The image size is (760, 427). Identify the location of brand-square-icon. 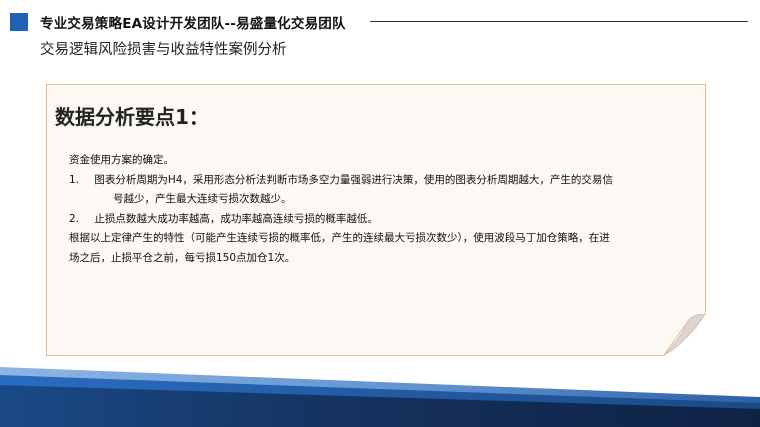
(19, 22).